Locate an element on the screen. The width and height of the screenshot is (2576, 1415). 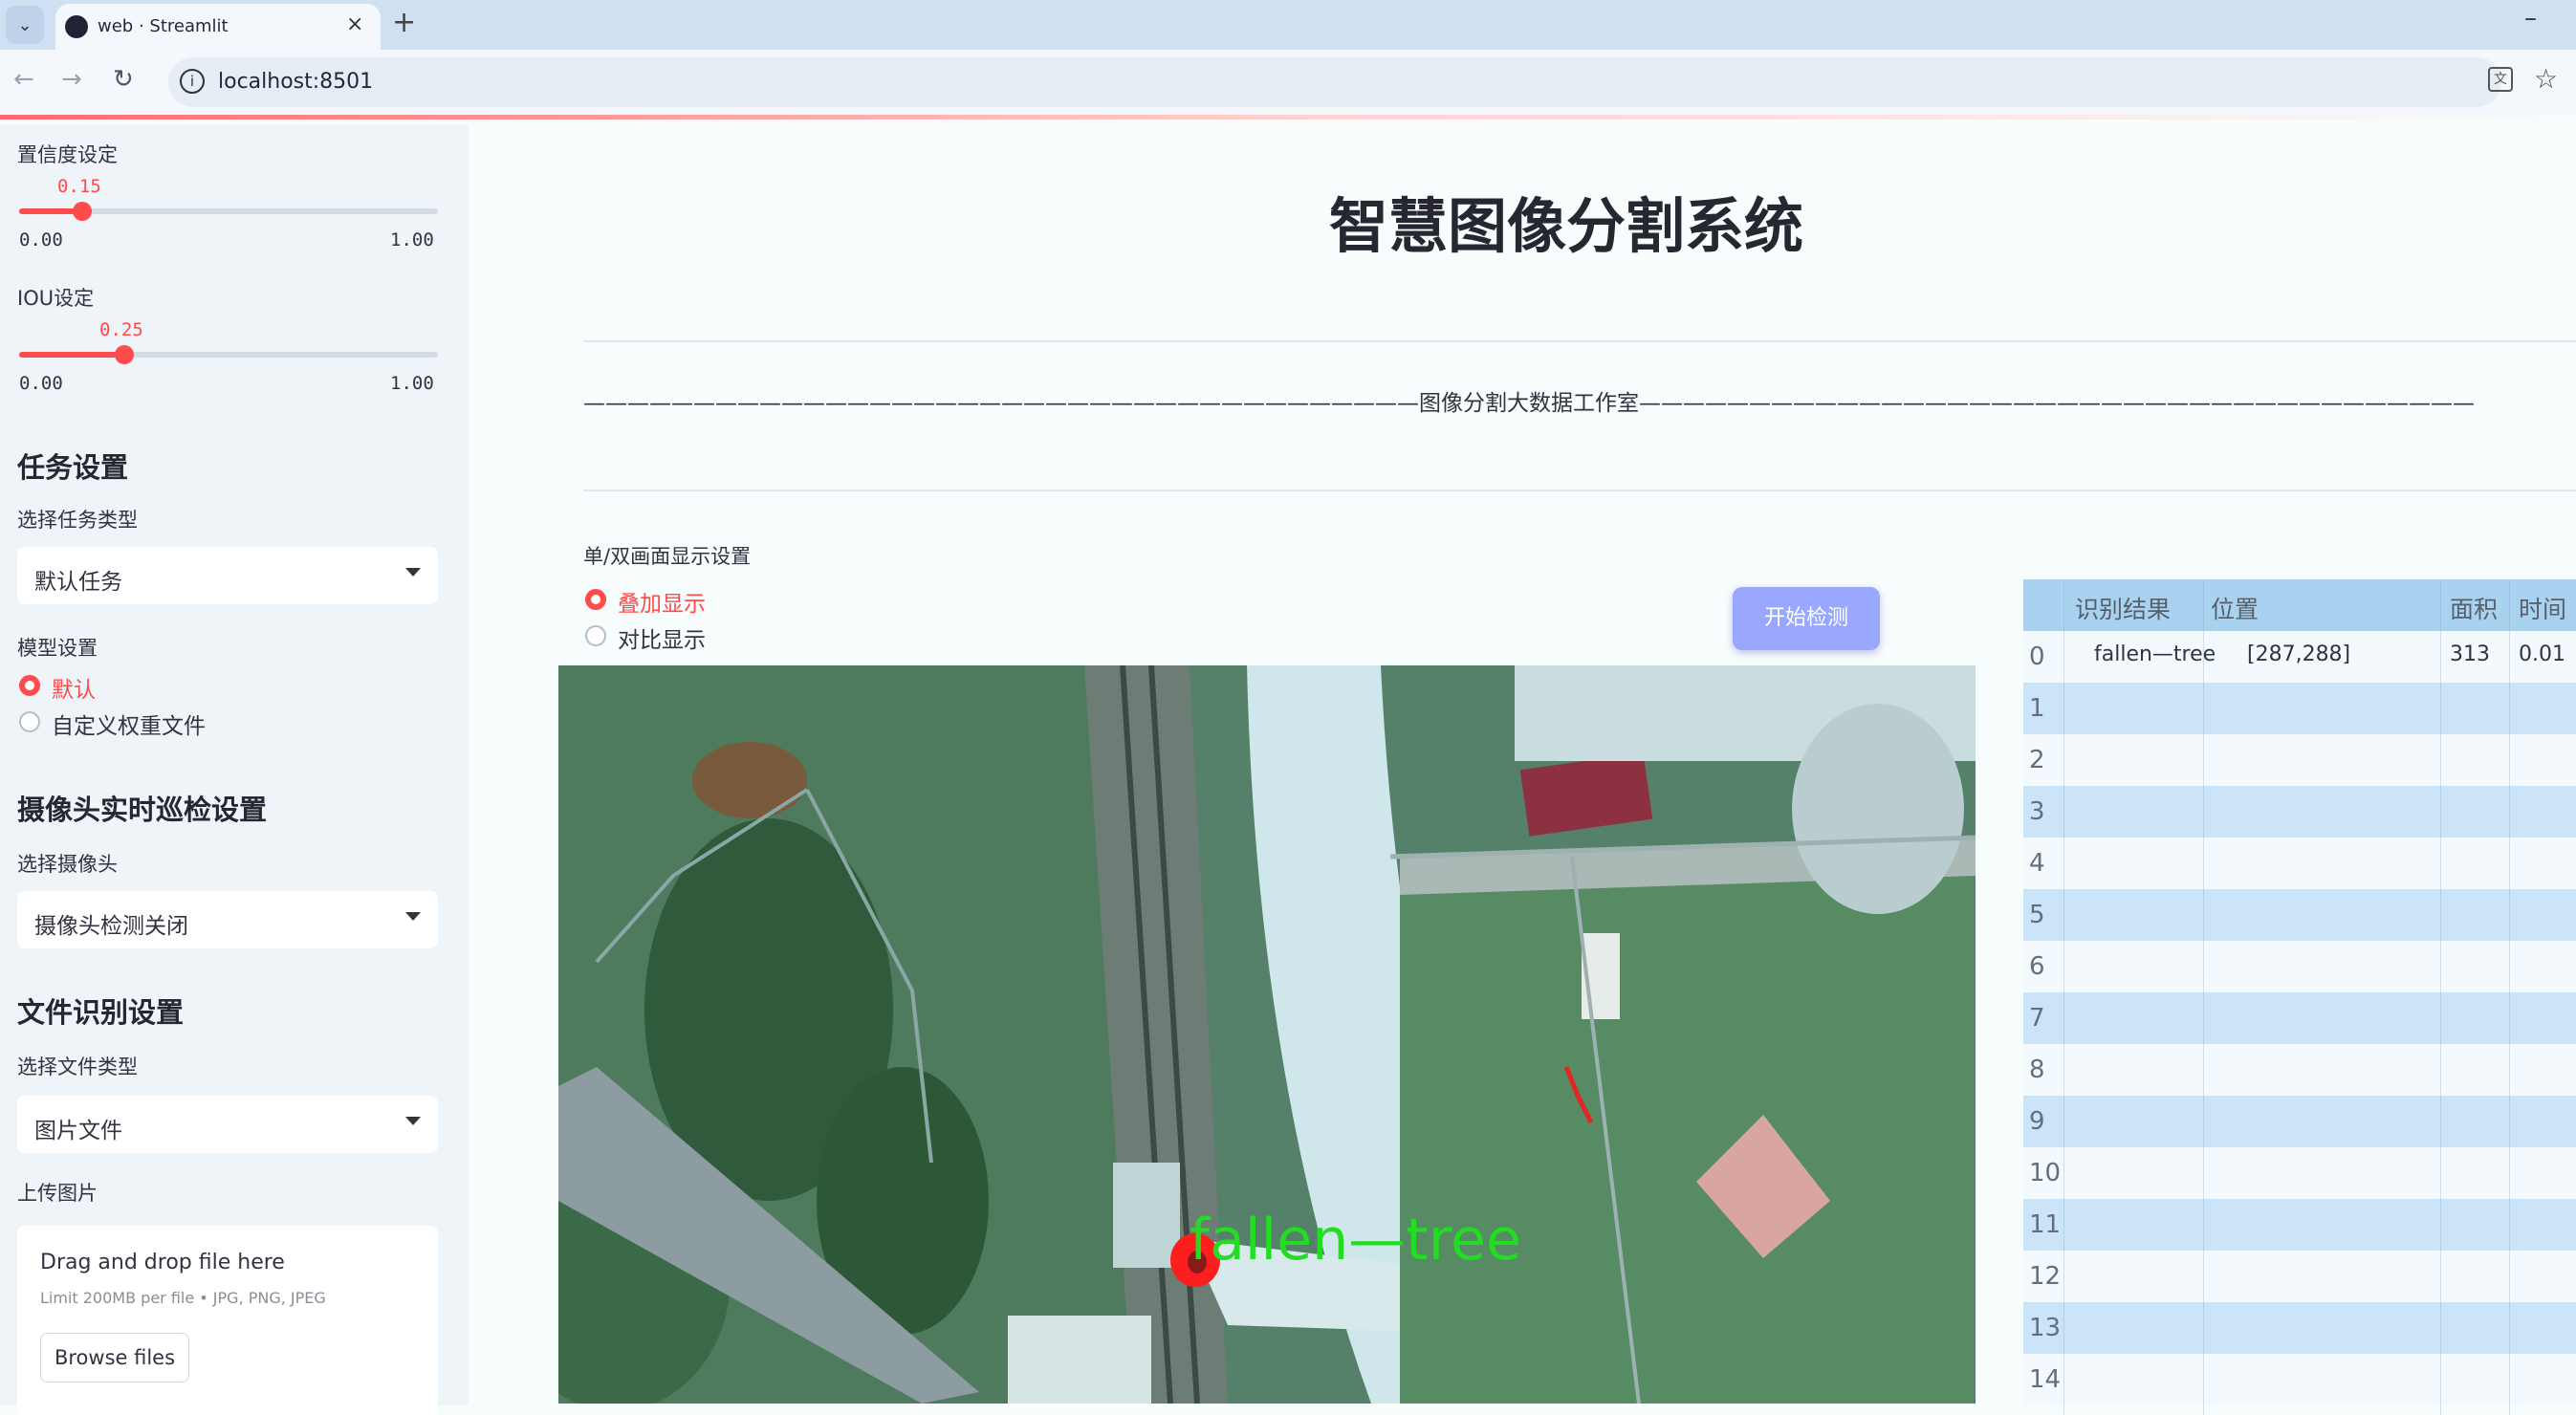
iou-slider-thumb is located at coordinates (124, 354).